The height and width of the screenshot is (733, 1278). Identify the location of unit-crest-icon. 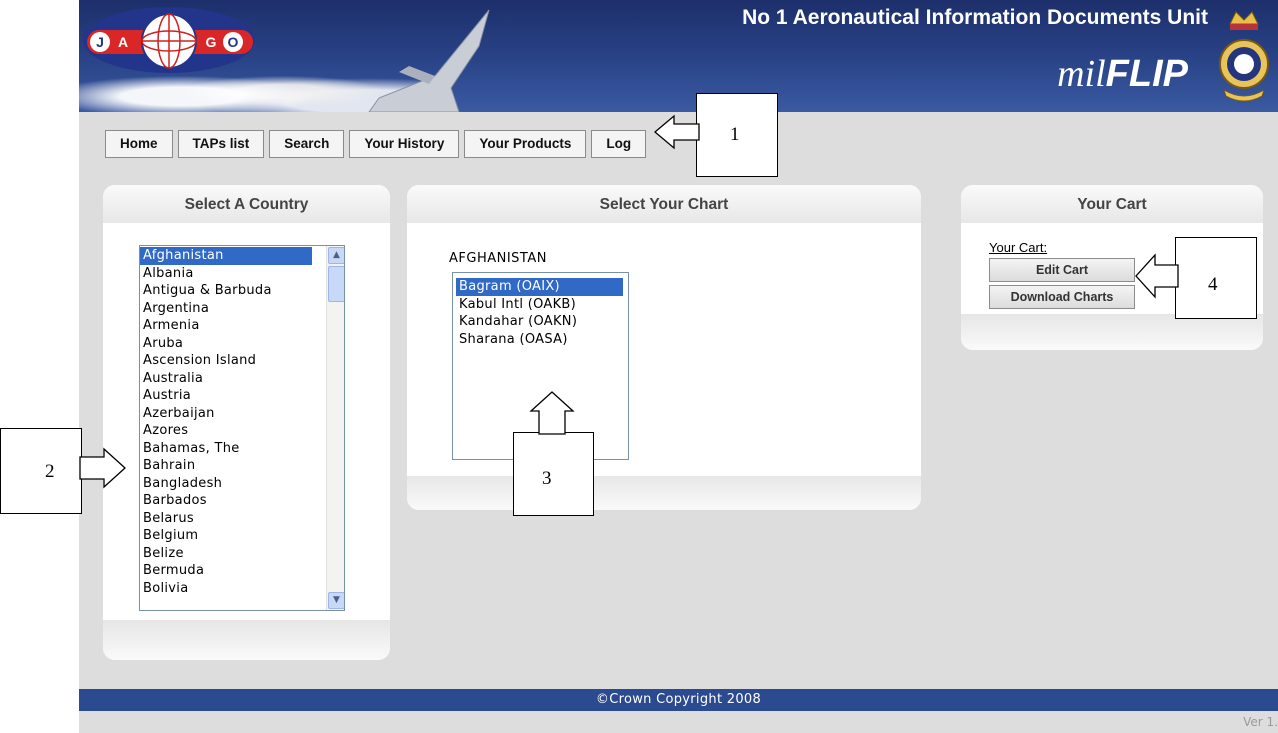
(1244, 56).